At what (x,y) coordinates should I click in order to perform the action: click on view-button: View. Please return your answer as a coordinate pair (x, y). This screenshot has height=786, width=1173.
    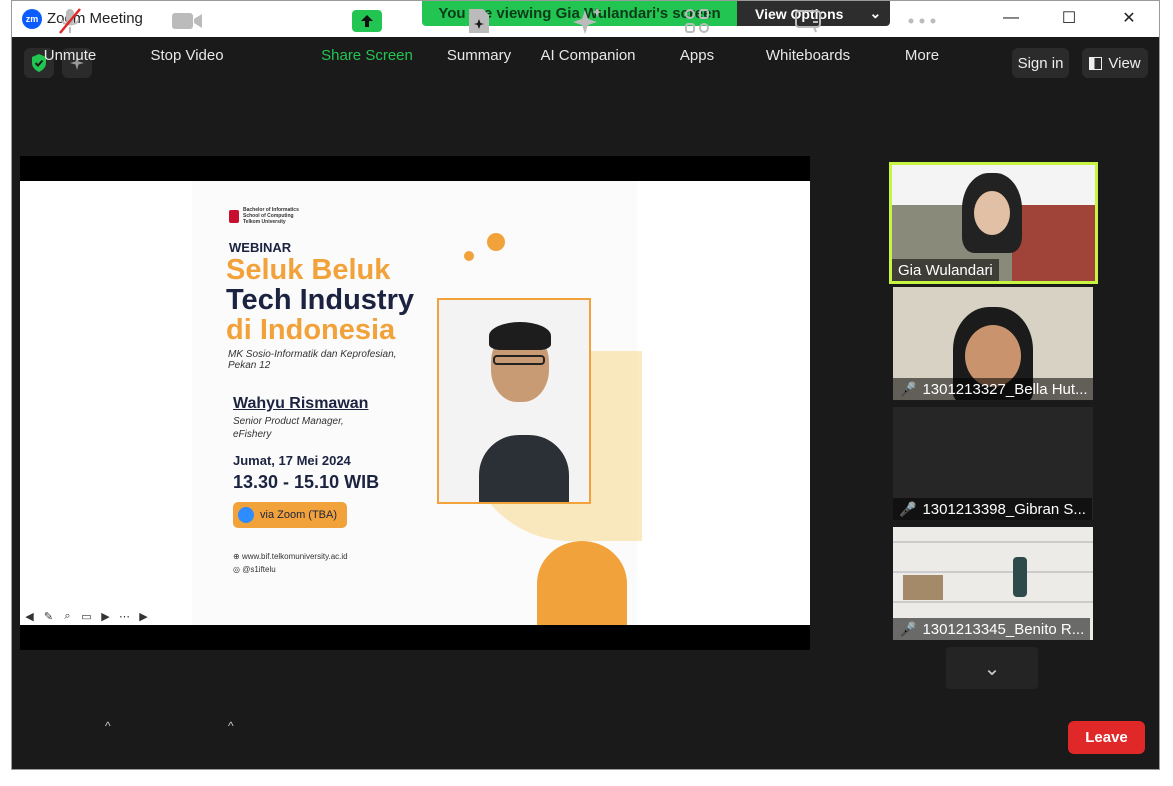
    Looking at the image, I should click on (1115, 63).